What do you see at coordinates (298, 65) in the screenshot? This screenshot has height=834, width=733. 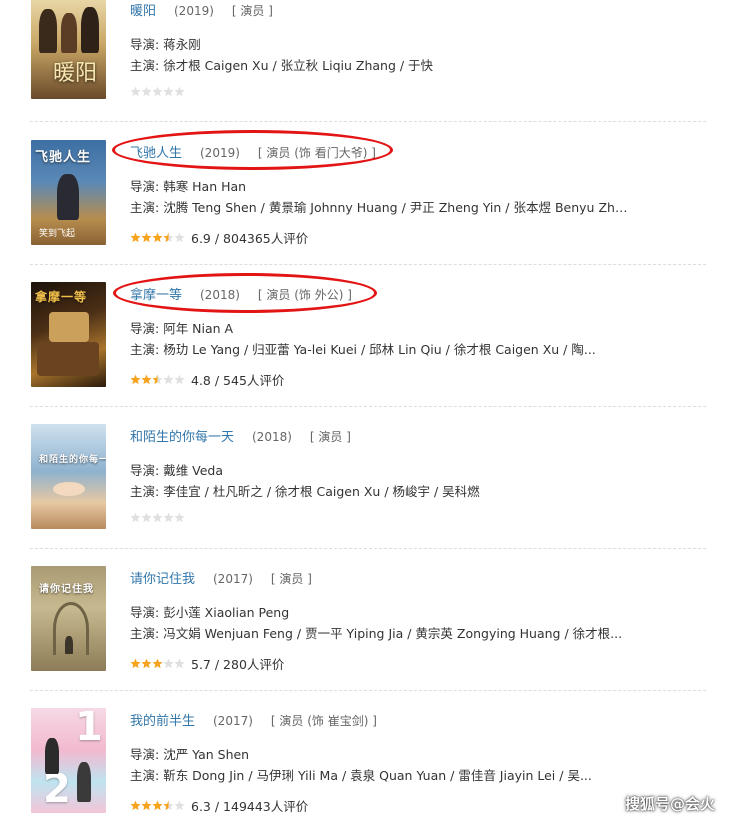 I see `cast-names: 徐才根 Caigen Xu / 张立秋 Liqiu Zhang / 于快` at bounding box center [298, 65].